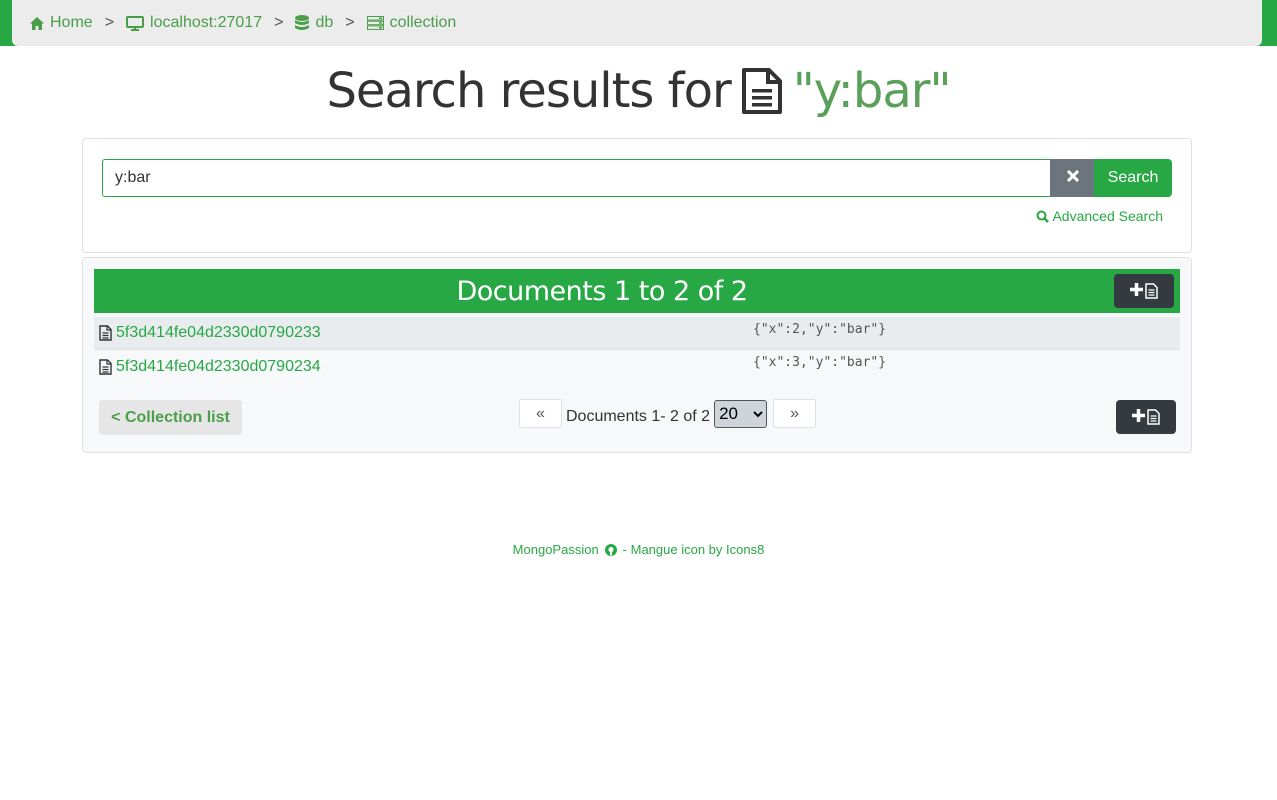  I want to click on breadcrumb-server: localhost:27017, so click(194, 23).